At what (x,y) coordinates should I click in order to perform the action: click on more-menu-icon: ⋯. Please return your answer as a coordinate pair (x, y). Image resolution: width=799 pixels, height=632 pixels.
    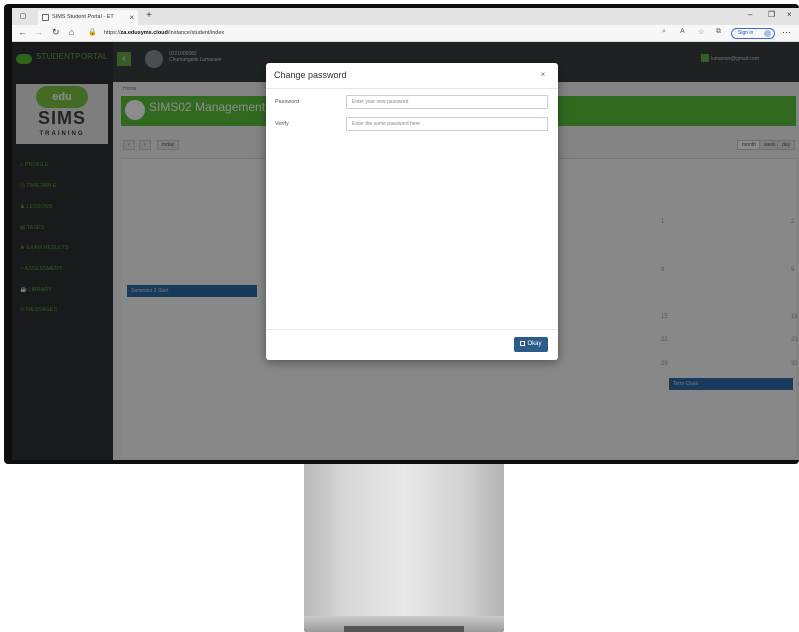
    Looking at the image, I should click on (786, 32).